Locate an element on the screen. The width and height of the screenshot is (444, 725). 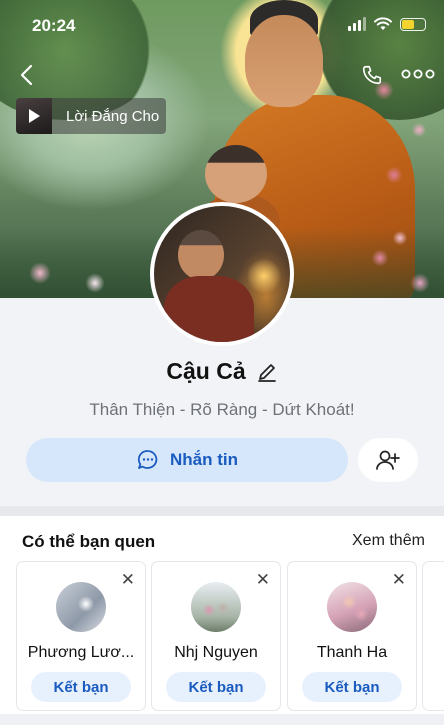
suggestion-name: Thanh Ha is located at coordinates (352, 652).